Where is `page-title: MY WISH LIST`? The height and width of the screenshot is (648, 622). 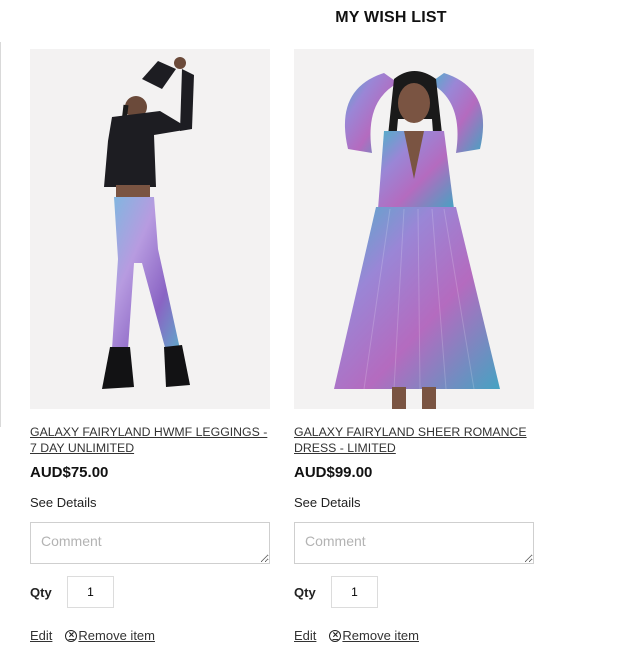
page-title: MY WISH LIST is located at coordinates (391, 17).